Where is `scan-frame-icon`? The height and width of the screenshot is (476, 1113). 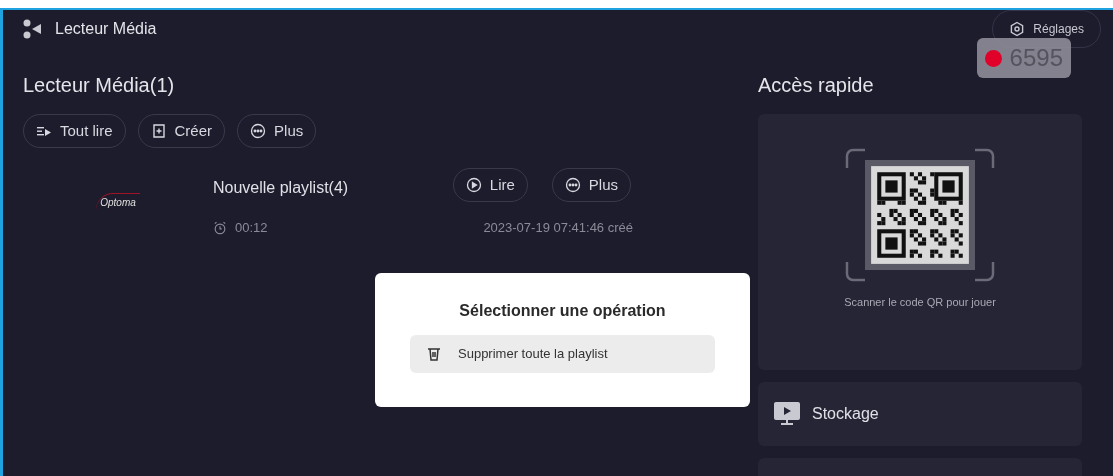
scan-frame-icon is located at coordinates (920, 215).